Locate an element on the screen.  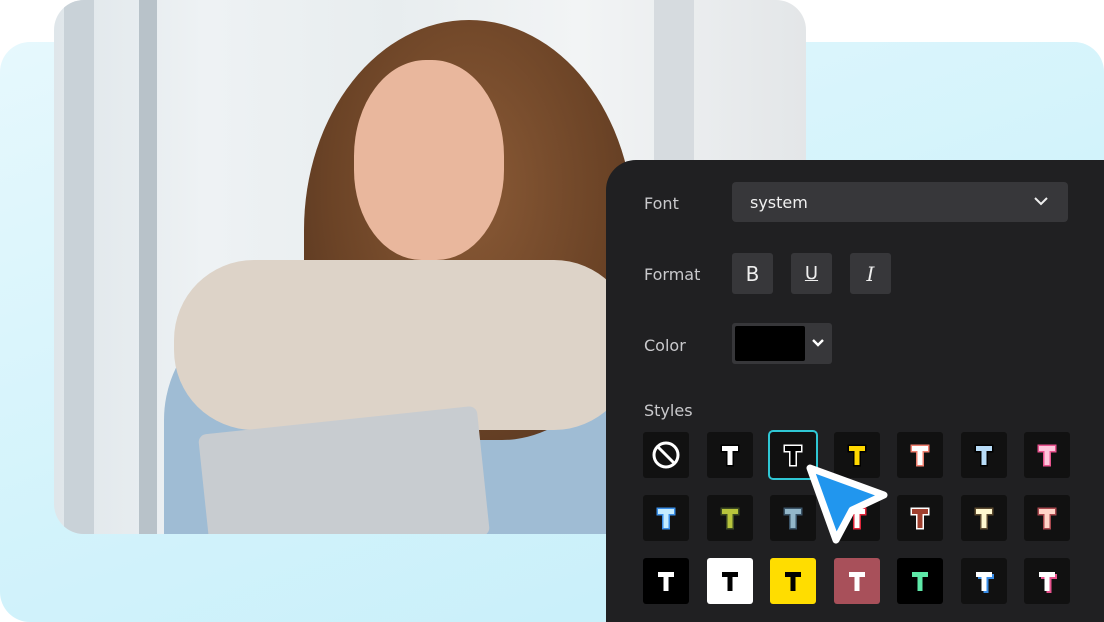
format-label: Format is located at coordinates (672, 274).